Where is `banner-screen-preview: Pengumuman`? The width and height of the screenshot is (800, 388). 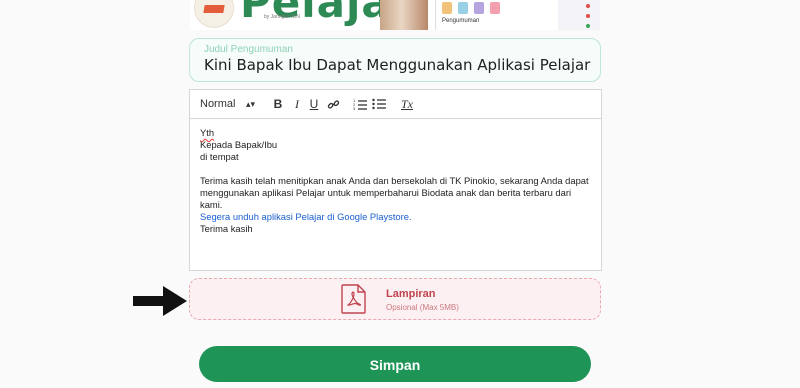
banner-screen-preview: Pengumuman is located at coordinates (495, 15).